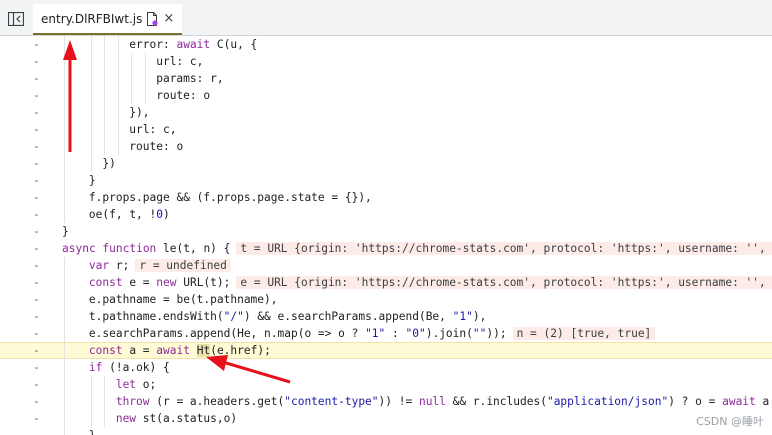 The image size is (772, 435). Describe the element at coordinates (496, 401) in the screenshot. I see `code-token: && r.includes(` at that location.